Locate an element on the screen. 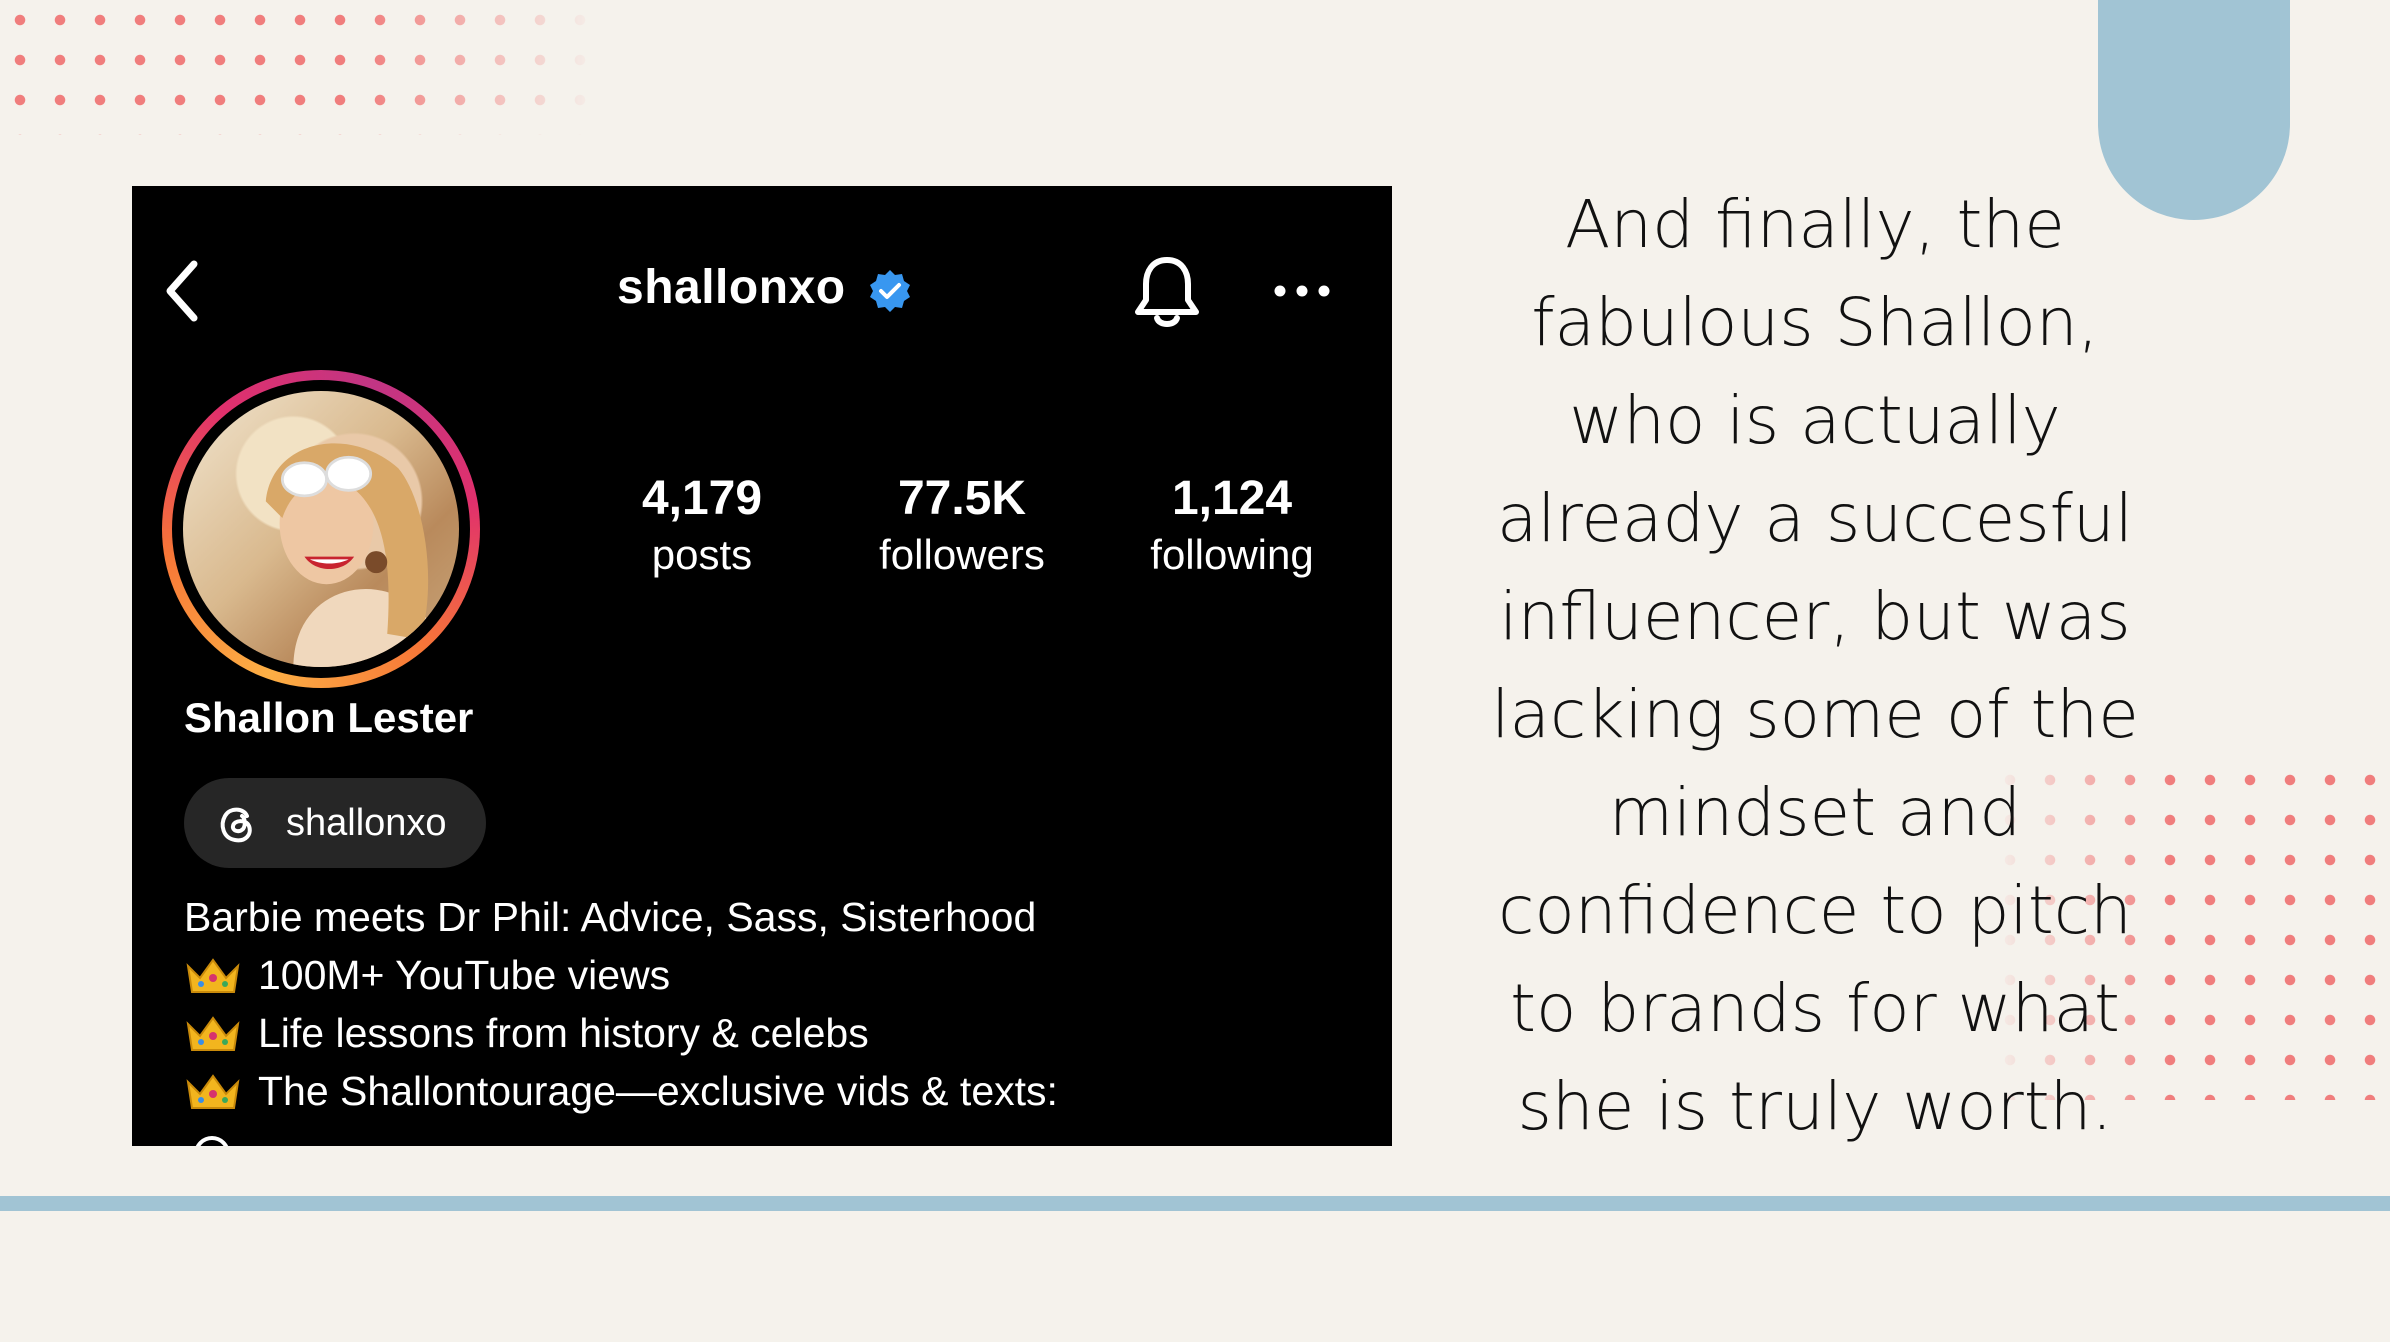 The height and width of the screenshot is (1342, 2390). more-options-icon is located at coordinates (1302, 291).